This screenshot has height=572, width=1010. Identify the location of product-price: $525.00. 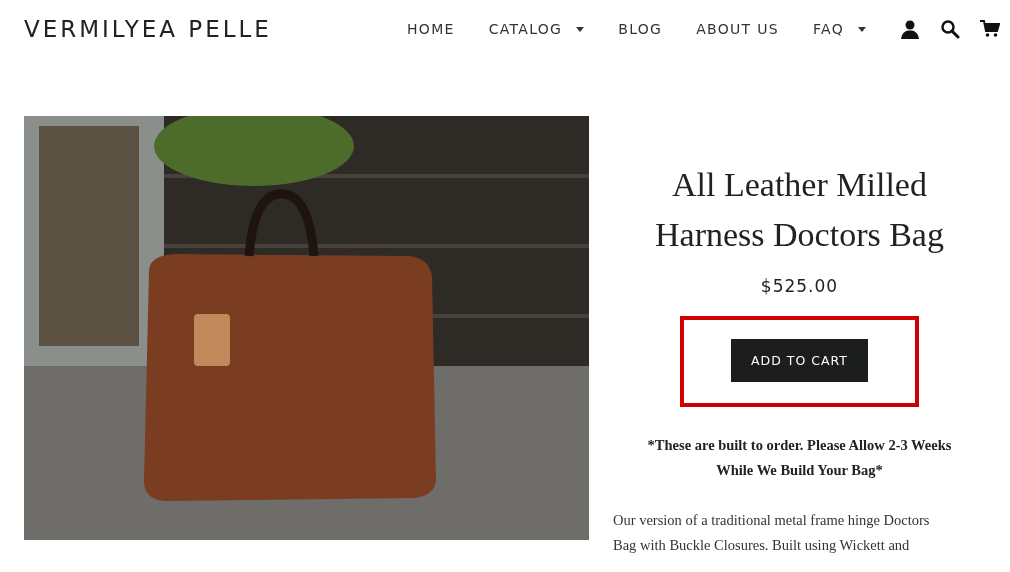
(799, 286).